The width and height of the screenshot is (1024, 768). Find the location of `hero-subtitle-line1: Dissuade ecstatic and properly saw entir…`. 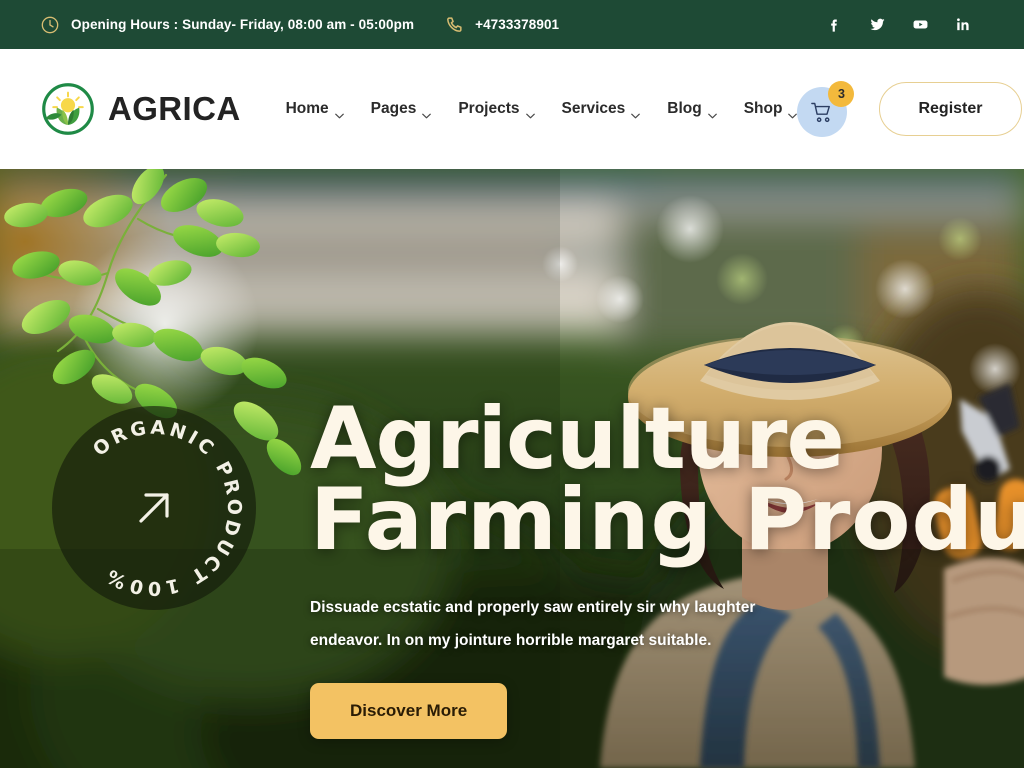

hero-subtitle-line1: Dissuade ecstatic and properly saw entir… is located at coordinates (533, 607).